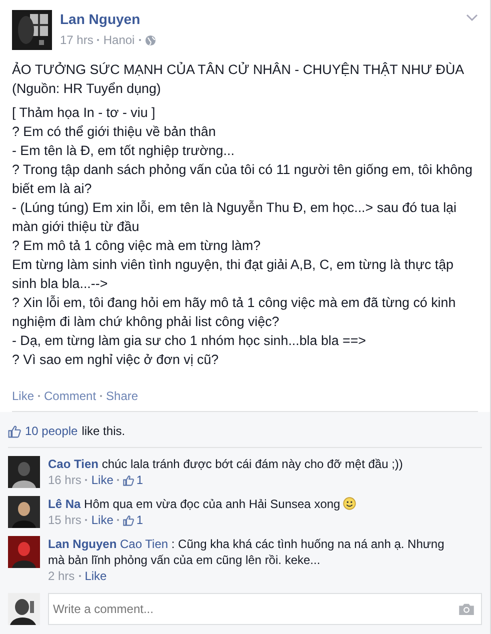 The image size is (491, 634). Describe the element at coordinates (349, 503) in the screenshot. I see `smiley-icon` at that location.